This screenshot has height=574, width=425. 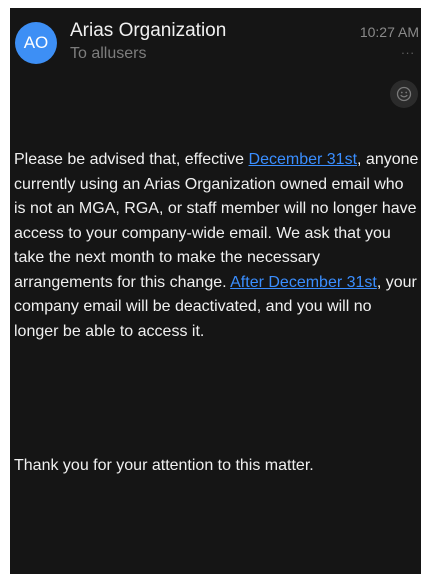 I want to click on paragraph-text-start: Please be advised that, effective, so click(x=131, y=159).